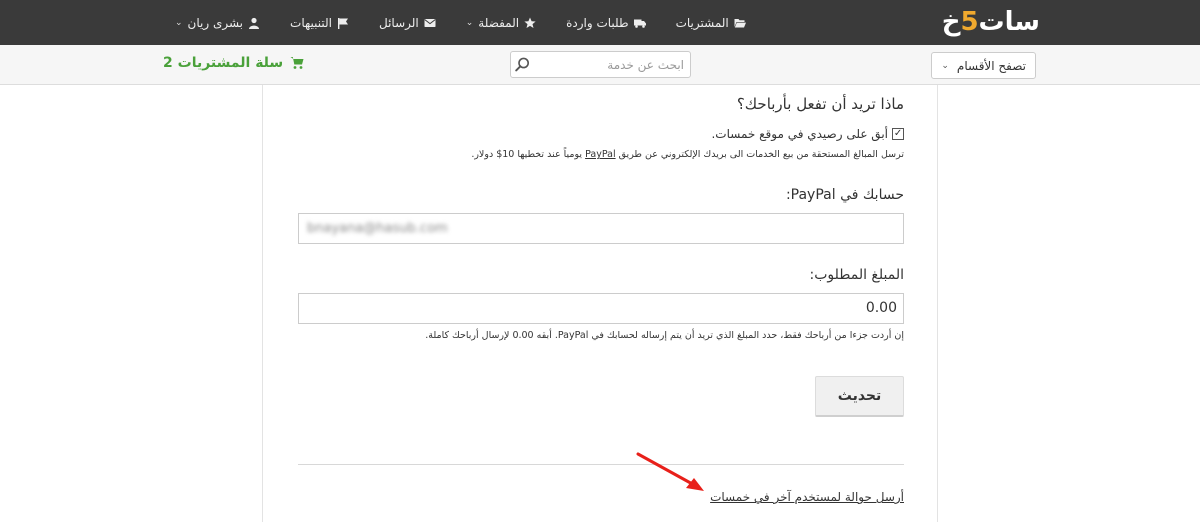 The width and height of the screenshot is (1200, 522). I want to click on keep-balance-label: أبق على رصيدي في موقع خمسات., so click(799, 134).